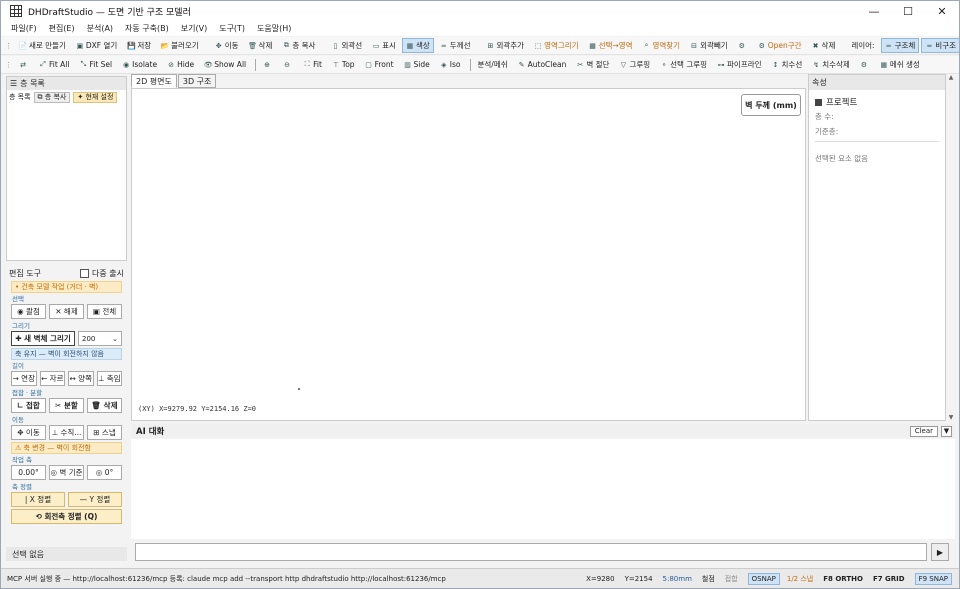 This screenshot has height=589, width=960. Describe the element at coordinates (102, 273) in the screenshot. I see `multi-checkbox: 다중 출시` at that location.